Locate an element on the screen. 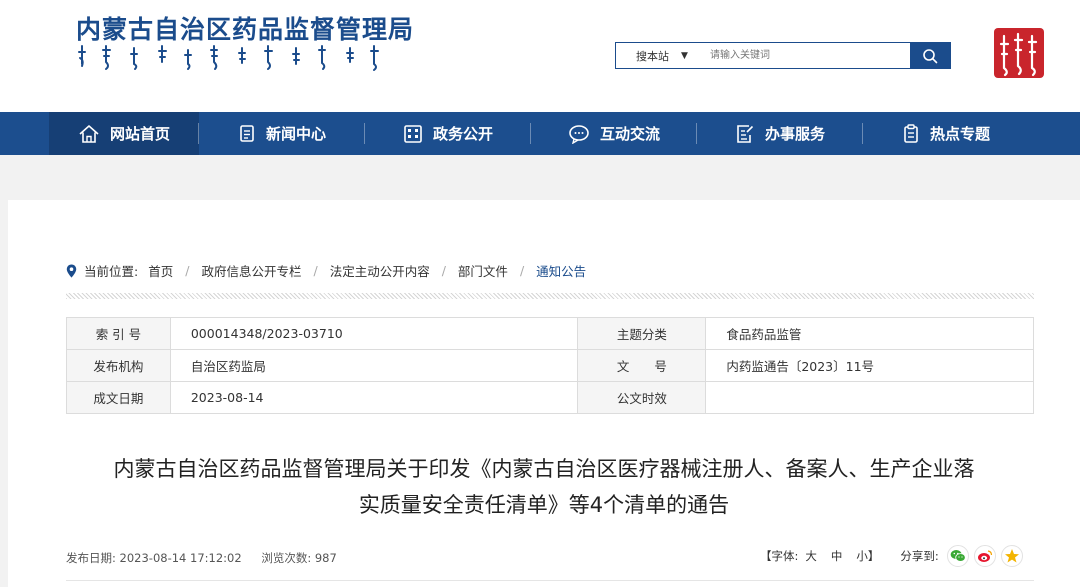 The width and height of the screenshot is (1080, 587). building-icon is located at coordinates (413, 133).